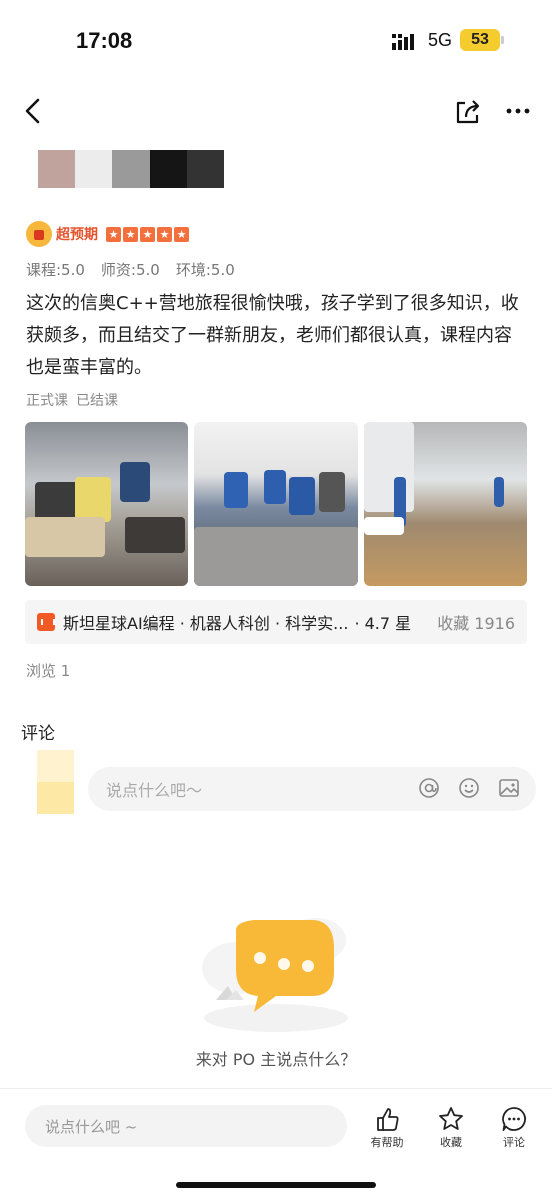  Describe the element at coordinates (91, 1126) in the screenshot. I see `bottom-input-placeholder: 说点什么吧 ~` at that location.